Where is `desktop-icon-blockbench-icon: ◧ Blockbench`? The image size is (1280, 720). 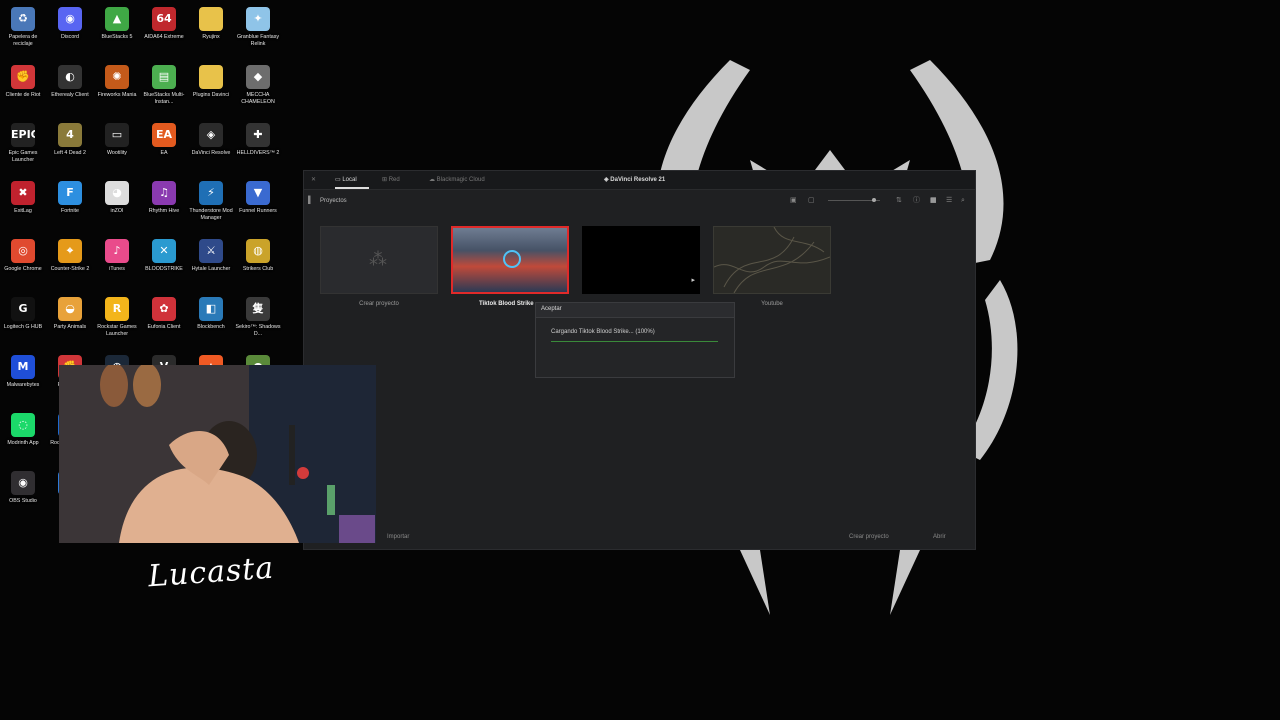 desktop-icon-blockbench-icon: ◧ Blockbench is located at coordinates (211, 323).